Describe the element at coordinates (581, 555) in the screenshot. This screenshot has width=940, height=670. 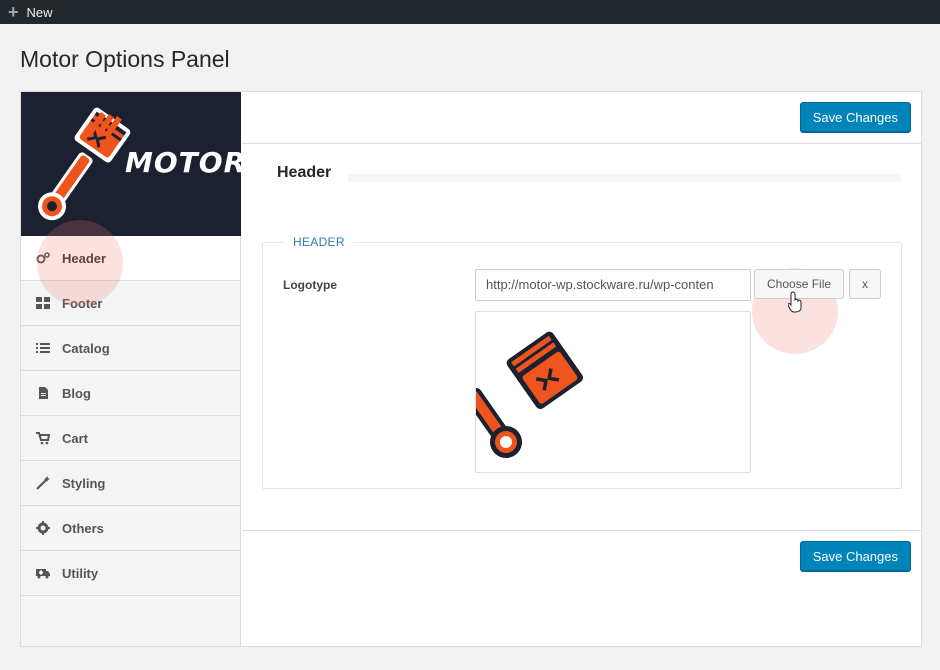
I see `bottom-toolbar: Save Changes` at that location.